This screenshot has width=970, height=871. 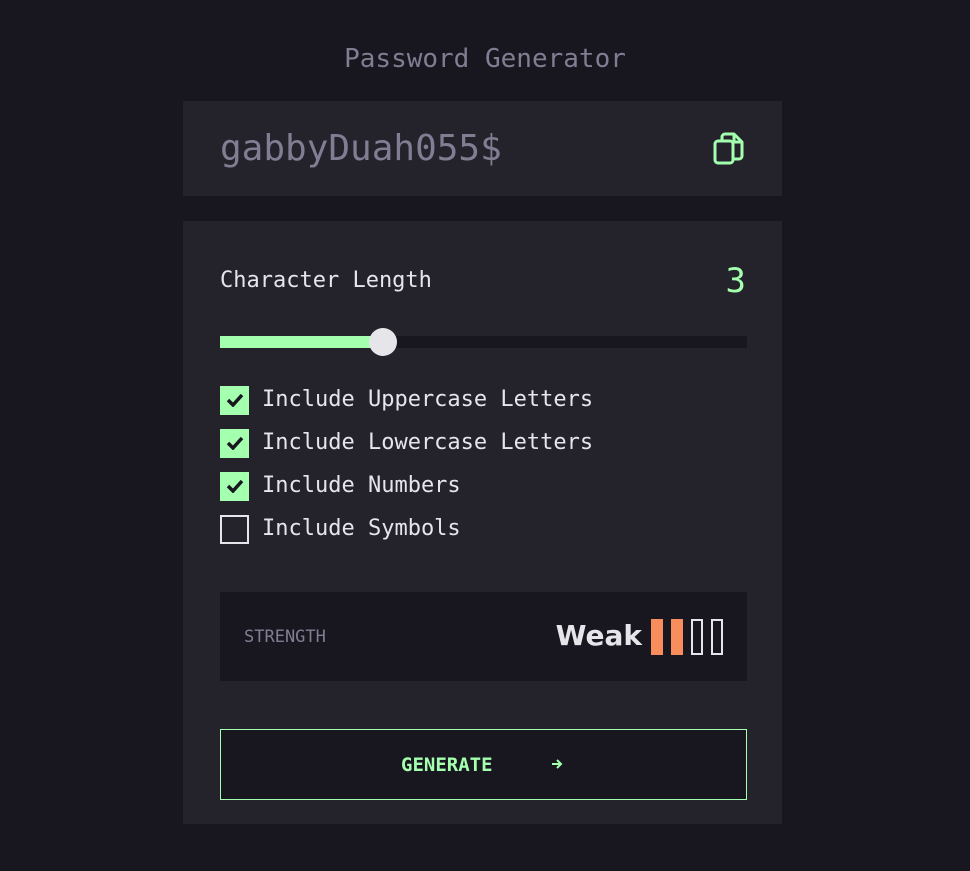 I want to click on slider-fill, so click(x=302, y=342).